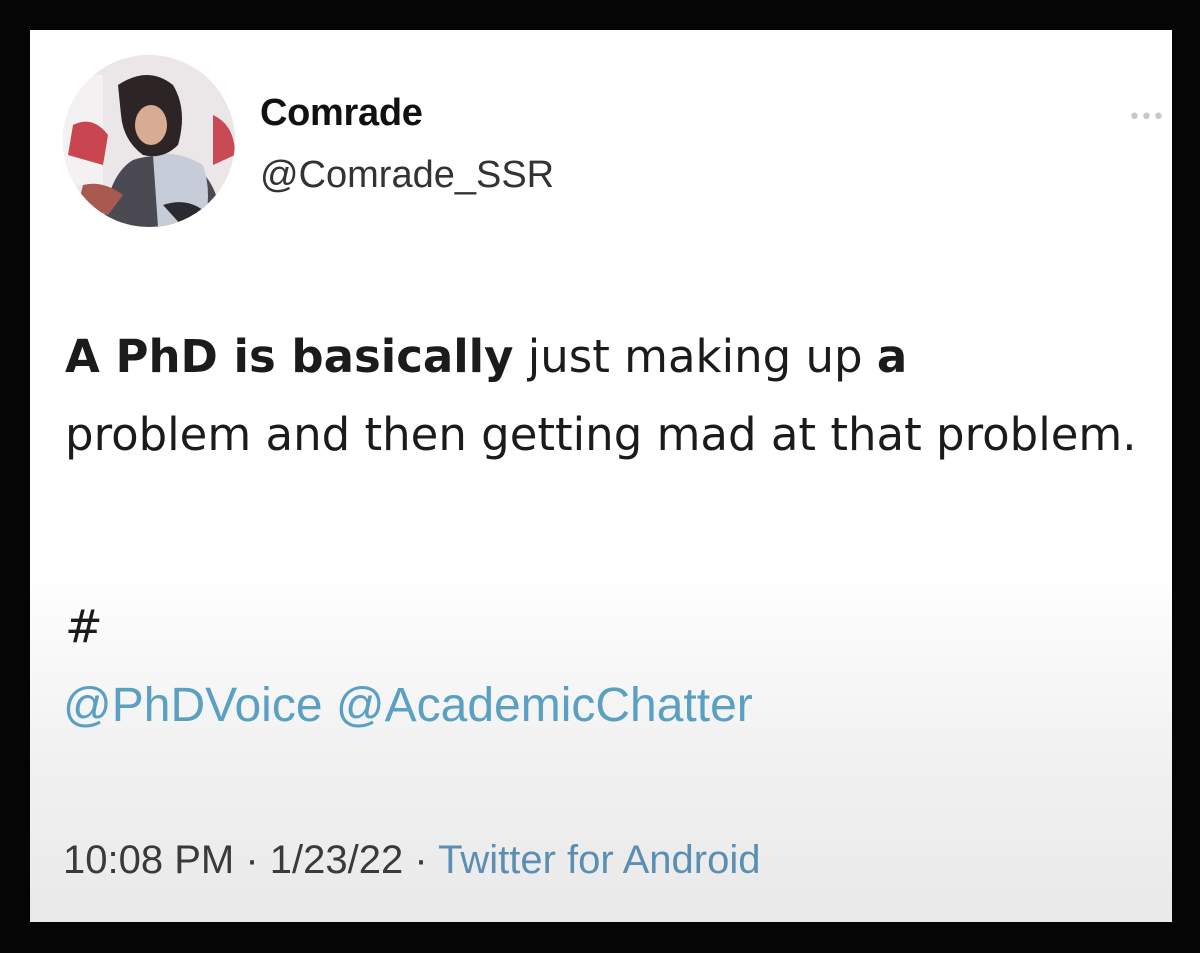 The width and height of the screenshot is (1200, 953). What do you see at coordinates (892, 356) in the screenshot?
I see `tweet-text-bold-2: a` at bounding box center [892, 356].